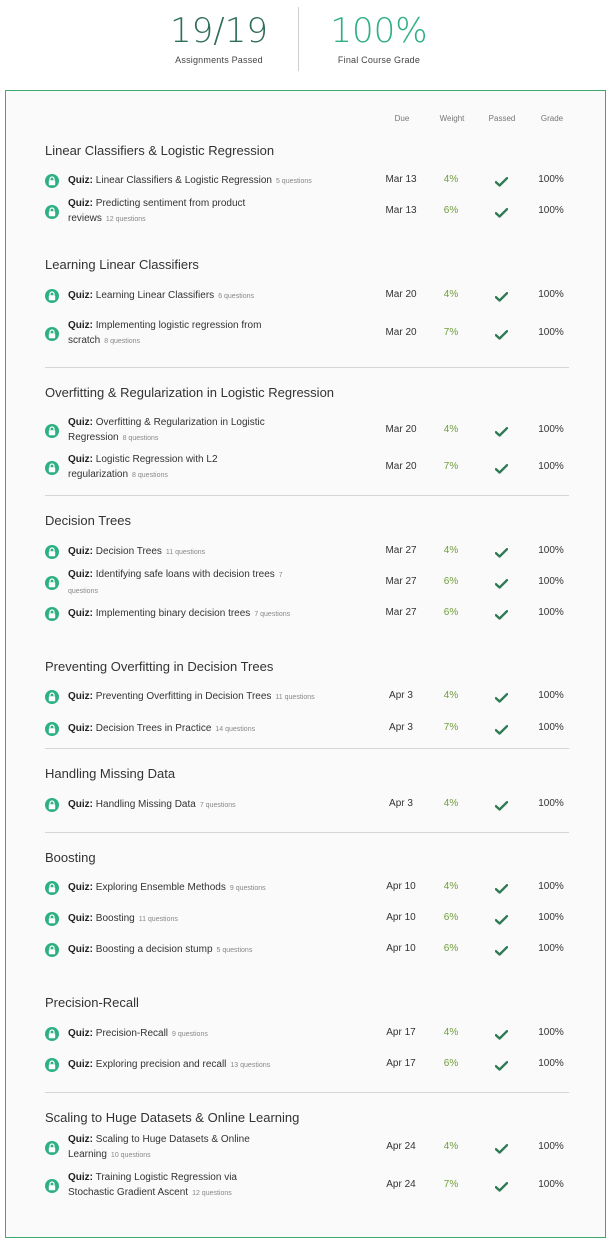  I want to click on assignment-name: Handling Missing Data, so click(146, 804).